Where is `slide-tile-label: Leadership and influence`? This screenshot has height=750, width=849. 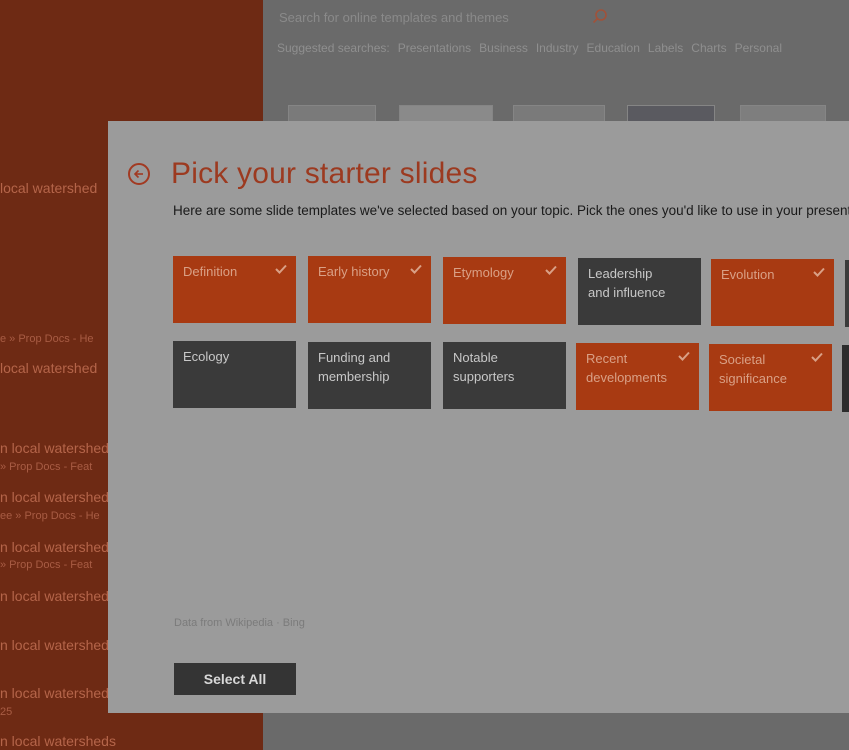 slide-tile-label: Leadership and influence is located at coordinates (627, 283).